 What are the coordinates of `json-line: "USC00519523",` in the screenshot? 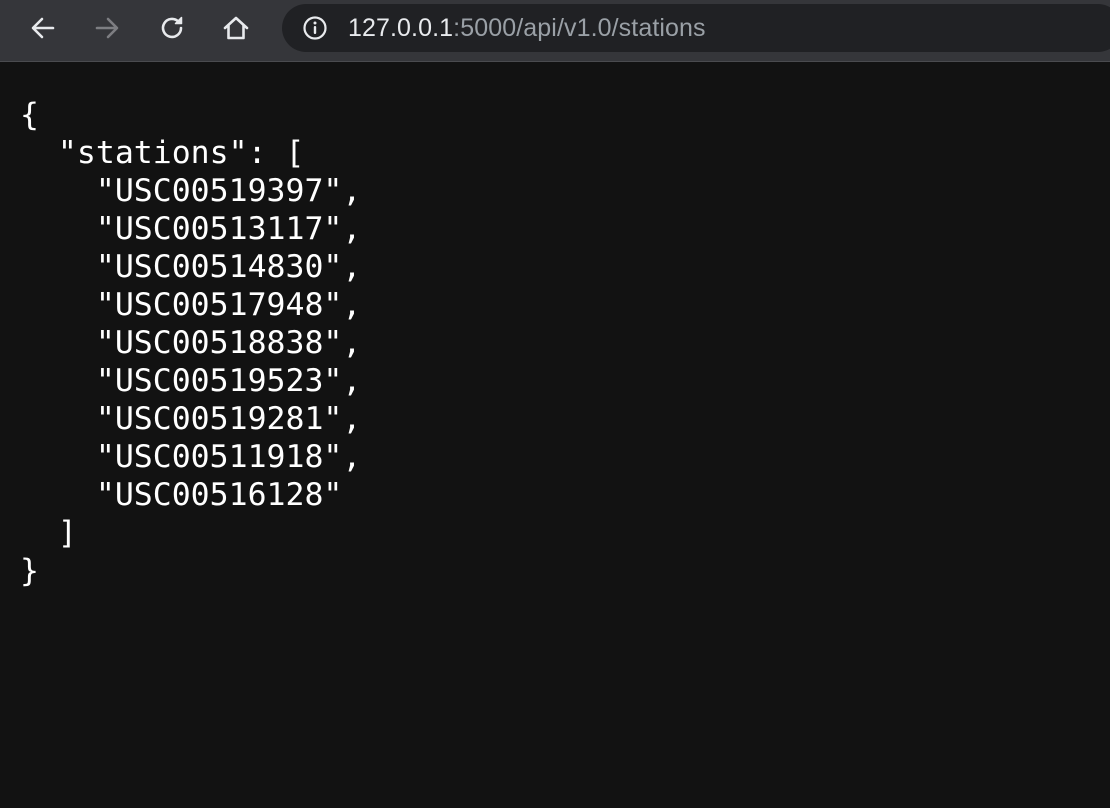 It's located at (191, 381).